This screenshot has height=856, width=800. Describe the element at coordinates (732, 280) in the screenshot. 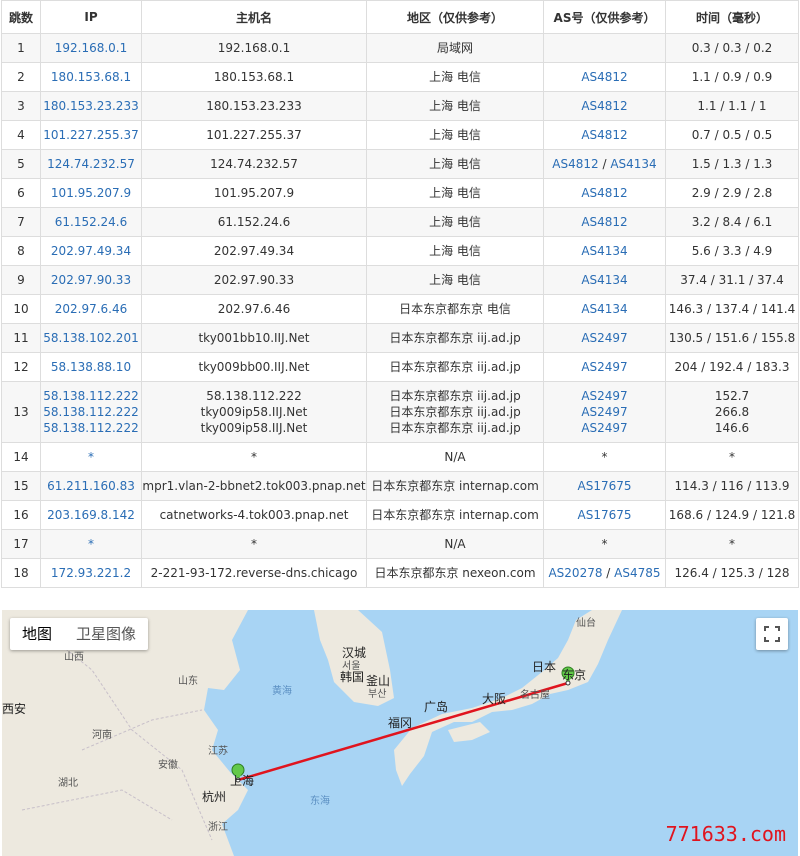

I see `time-cell-text: 37.4 / 31.1 / 37.4` at that location.